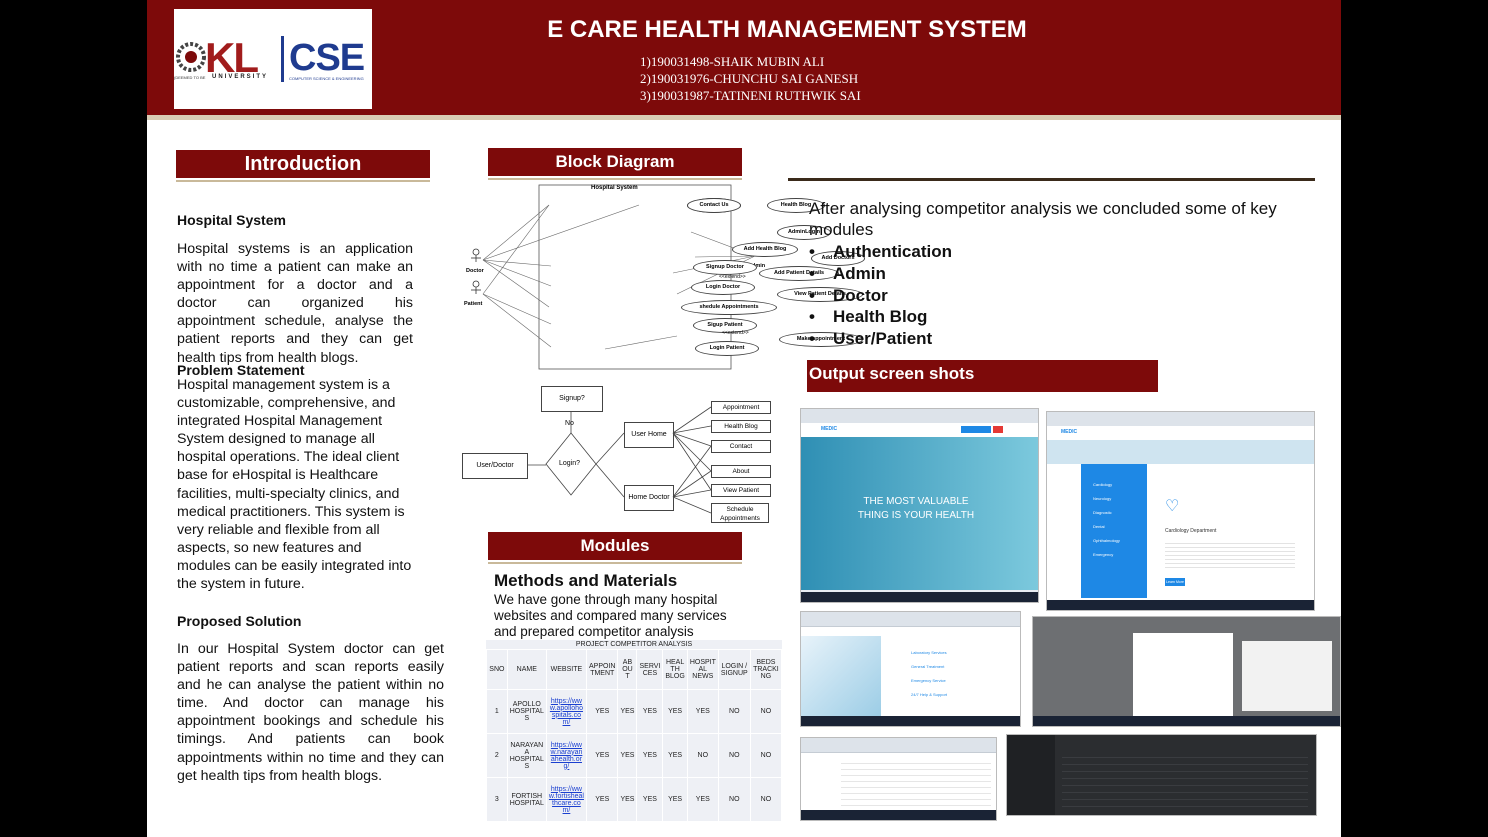 This screenshot has width=1488, height=837. What do you see at coordinates (526, 755) in the screenshot?
I see `cell-name: NARAYAN A HOSPITAL S` at bounding box center [526, 755].